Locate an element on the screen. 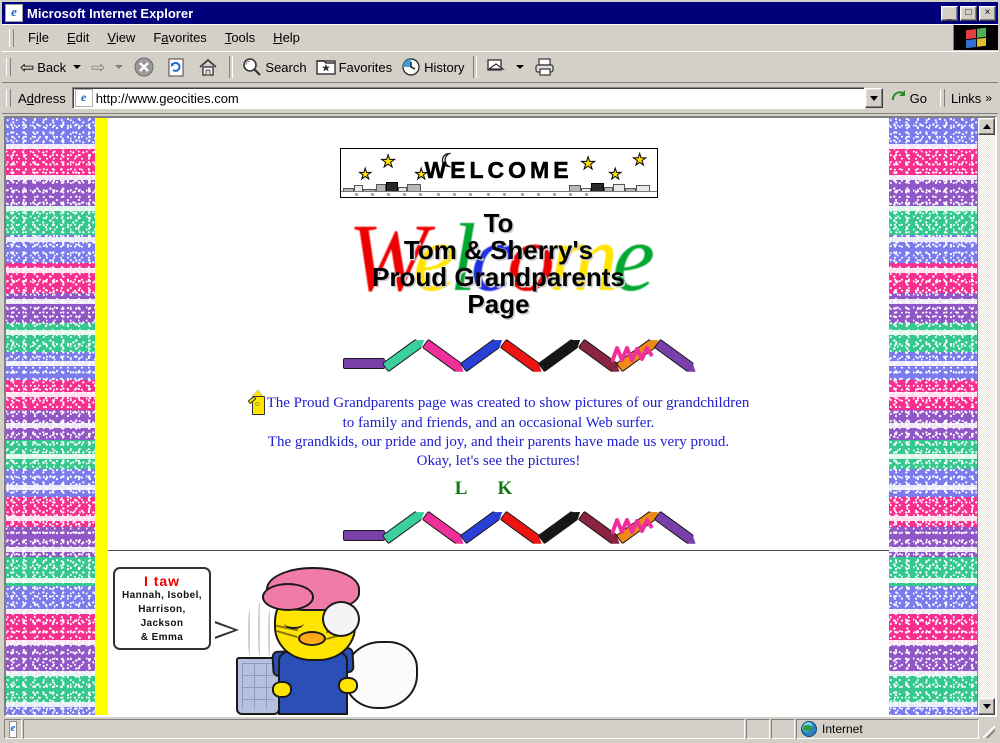  mail-dropdown-icon is located at coordinates (519, 67).